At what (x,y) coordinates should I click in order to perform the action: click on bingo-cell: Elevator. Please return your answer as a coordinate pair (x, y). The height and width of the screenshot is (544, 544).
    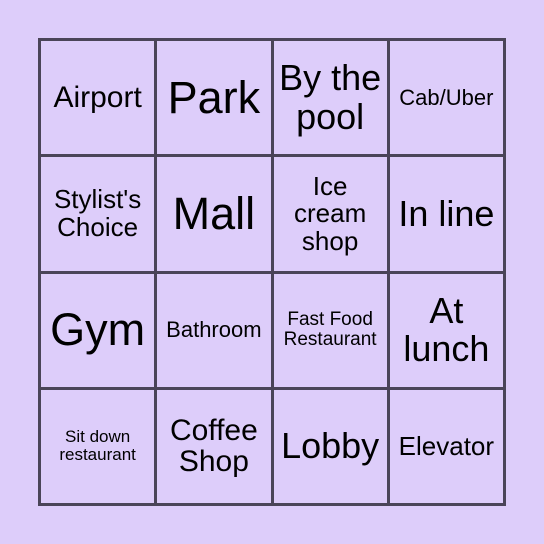
    Looking at the image, I should click on (446, 446).